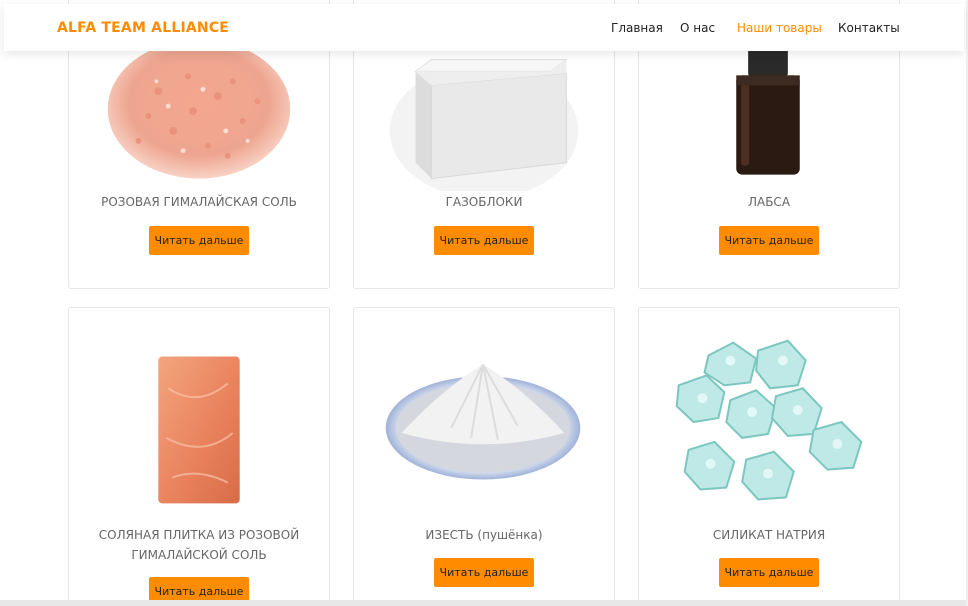 This screenshot has height=606, width=968. What do you see at coordinates (484, 202) in the screenshot?
I see `product-title: ГАЗОБЛОКИ` at bounding box center [484, 202].